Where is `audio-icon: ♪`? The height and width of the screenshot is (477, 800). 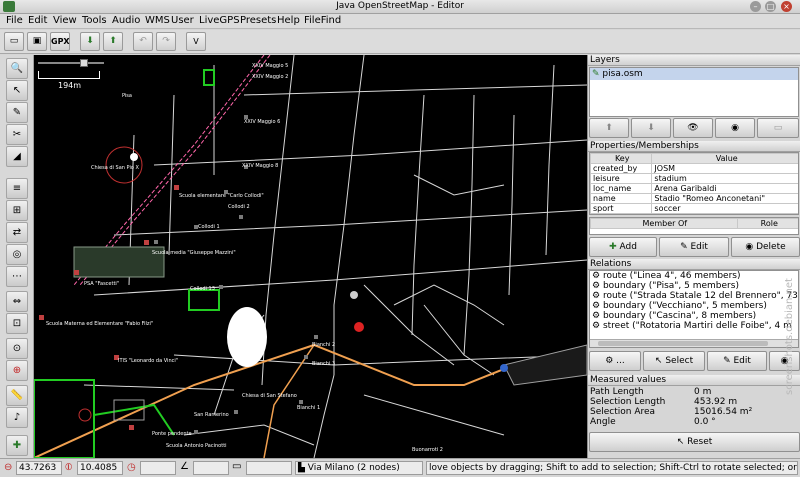 audio-icon: ♪ is located at coordinates (17, 417).